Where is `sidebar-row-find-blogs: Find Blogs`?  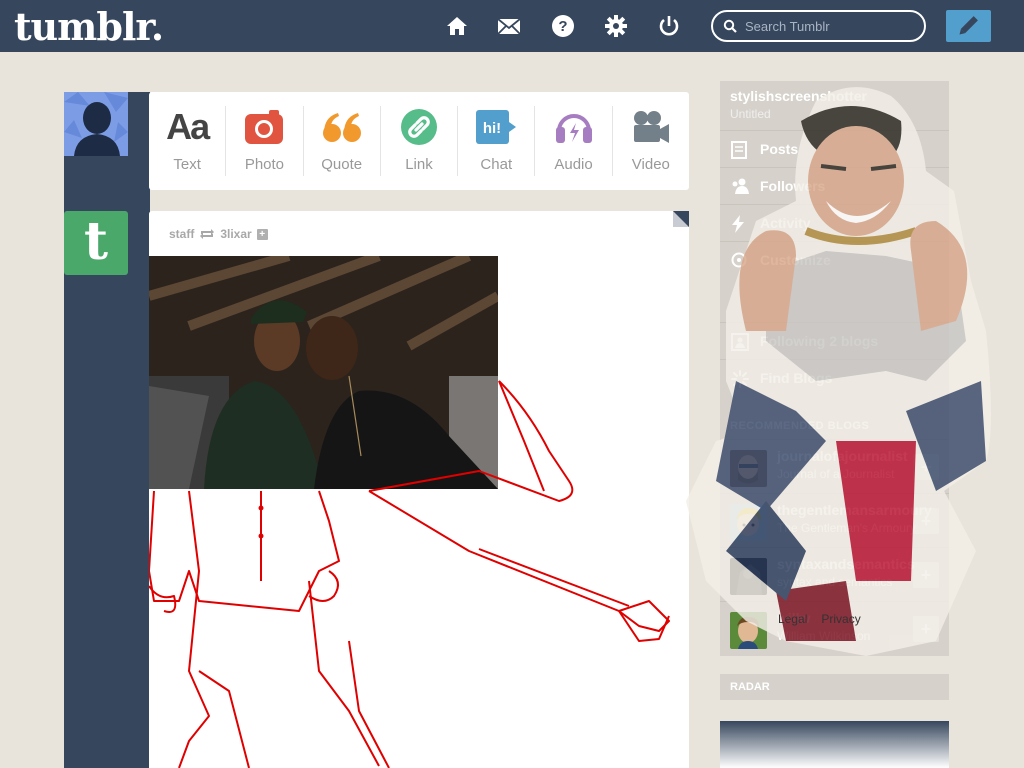
sidebar-row-find-blogs: Find Blogs is located at coordinates (834, 377).